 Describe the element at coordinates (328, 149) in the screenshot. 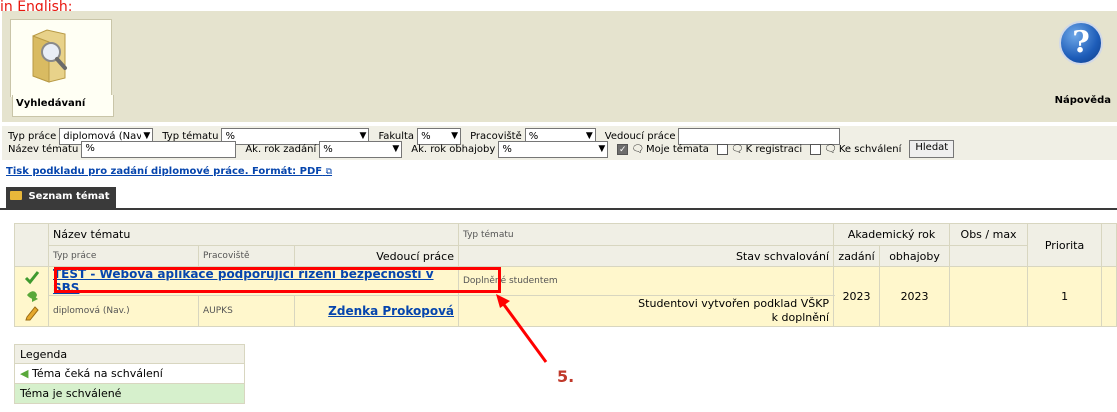

I see `ak-rok-zadani-value: %` at that location.